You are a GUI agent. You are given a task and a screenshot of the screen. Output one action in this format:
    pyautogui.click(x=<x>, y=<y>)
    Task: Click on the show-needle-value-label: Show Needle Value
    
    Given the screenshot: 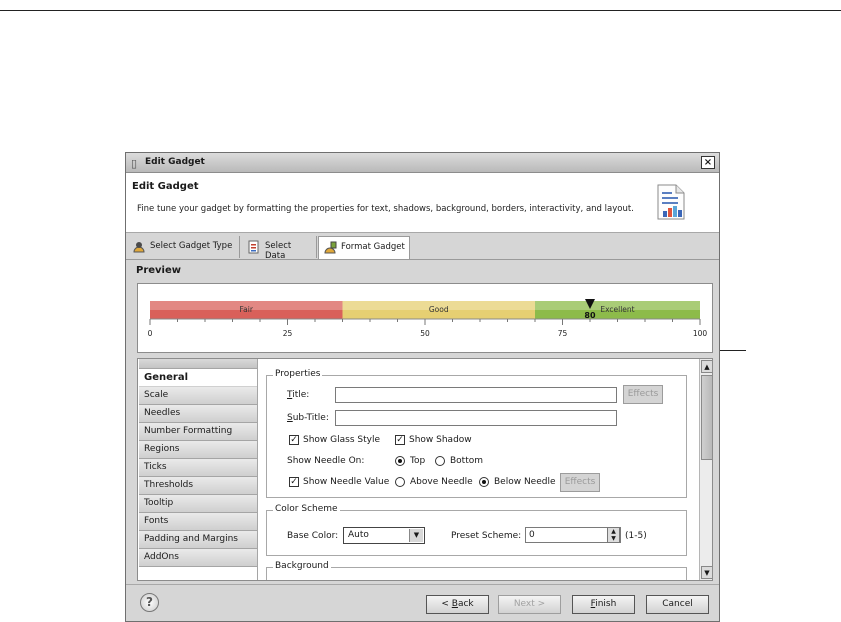 What is the action you would take?
    pyautogui.click(x=346, y=482)
    